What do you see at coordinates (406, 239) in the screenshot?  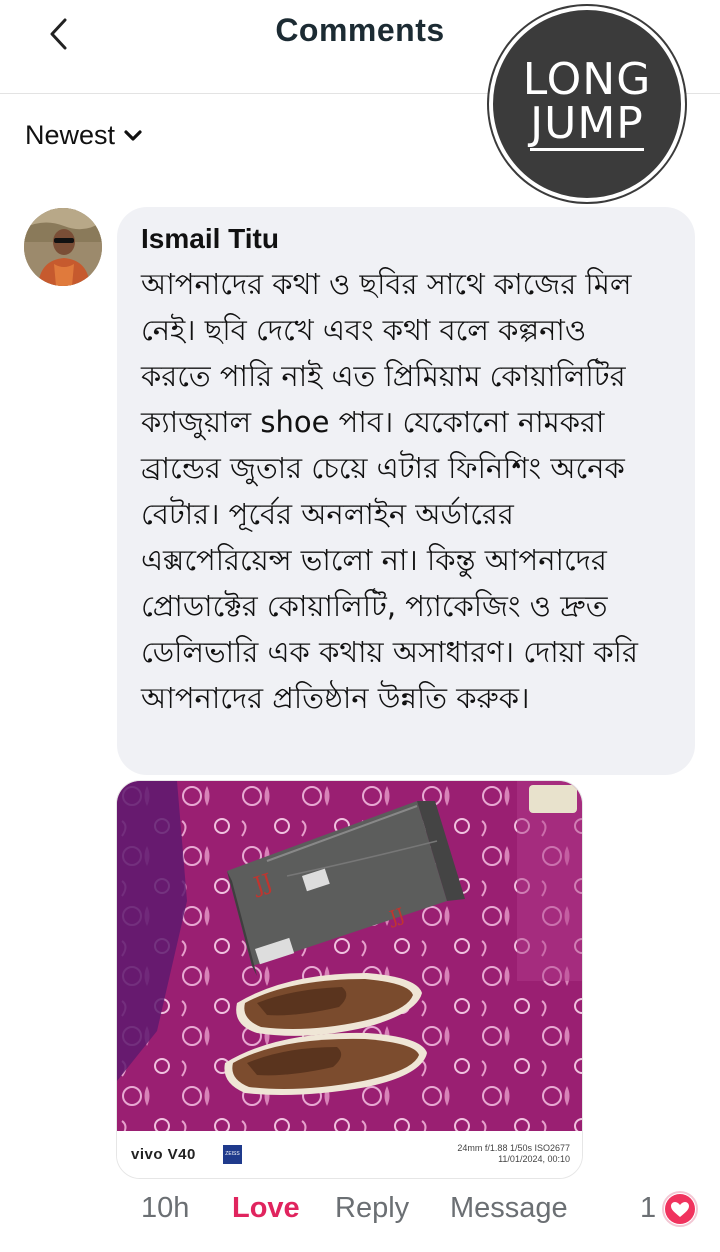 I see `comment-author: Ismail Titu` at bounding box center [406, 239].